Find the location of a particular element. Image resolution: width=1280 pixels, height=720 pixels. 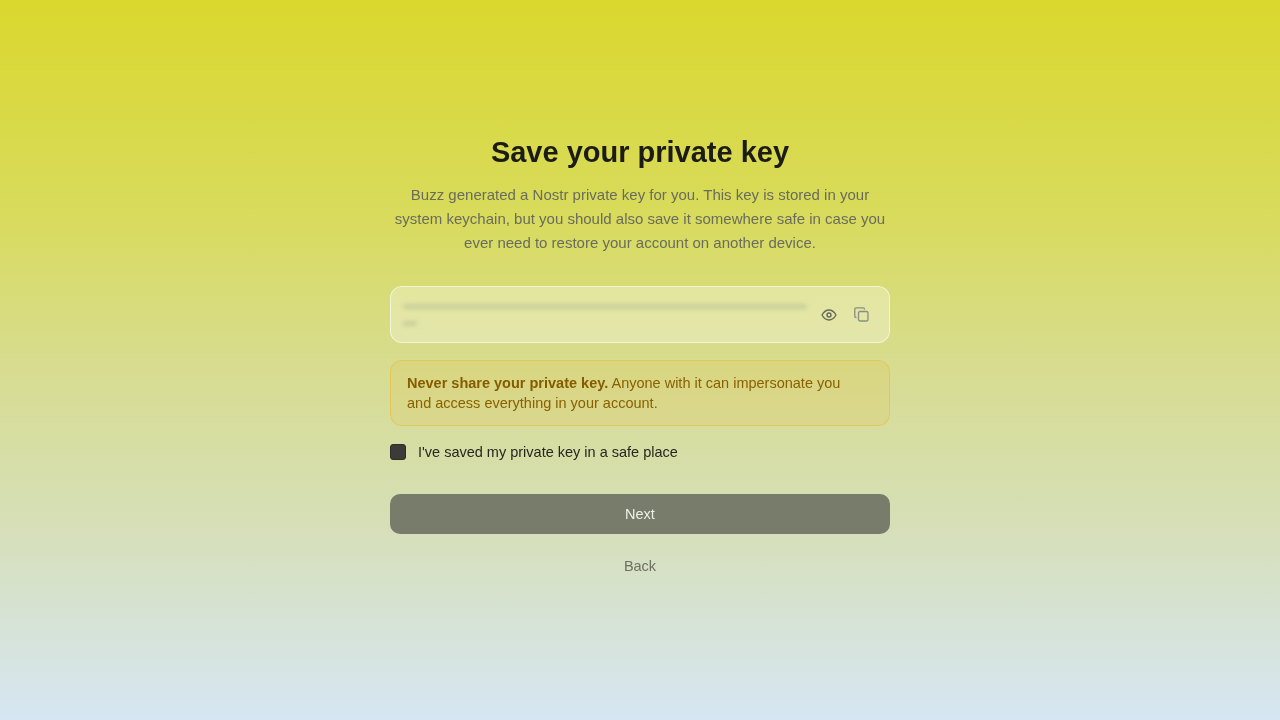

description-text: Buzz generated a Nostr private key for you. This key is stored in your system keychain, but you should also save it somewhere safe in case you ever need to restore your account on another device. is located at coordinates (640, 219).